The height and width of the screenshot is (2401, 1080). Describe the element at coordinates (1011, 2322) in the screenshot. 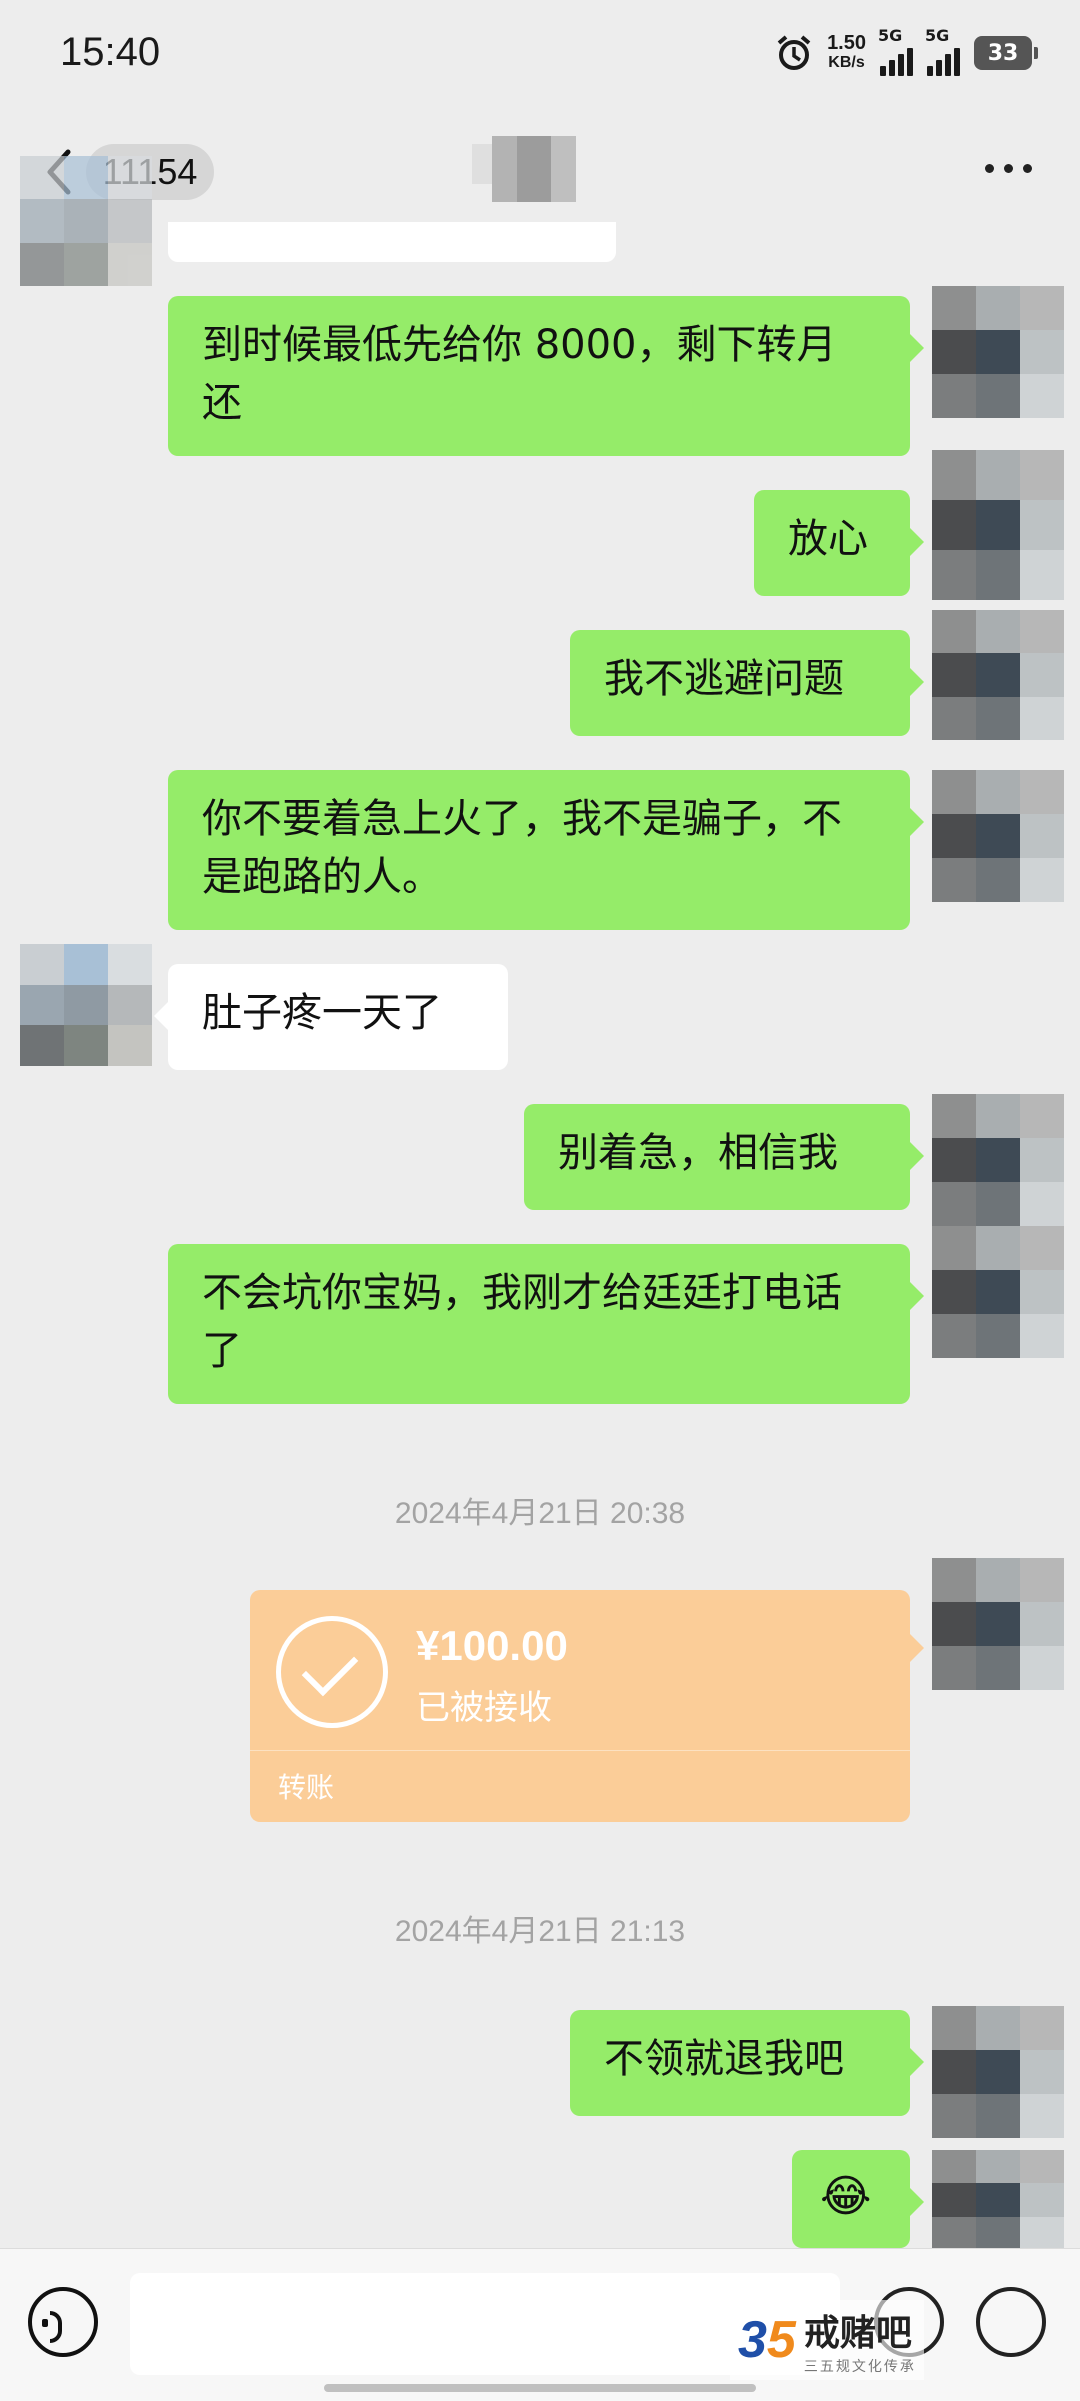

I see `add-more-icon` at that location.